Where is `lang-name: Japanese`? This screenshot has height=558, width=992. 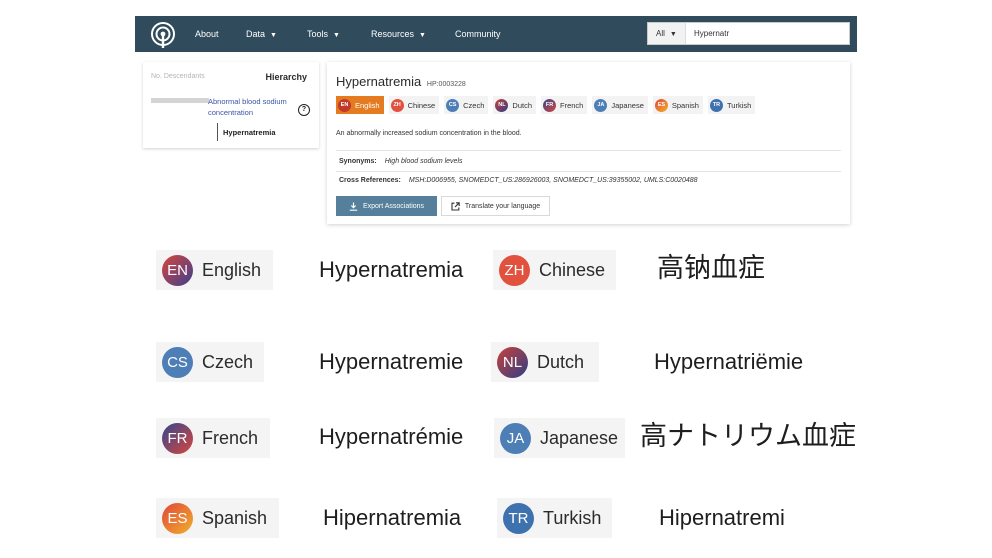
lang-name: Japanese is located at coordinates (579, 437).